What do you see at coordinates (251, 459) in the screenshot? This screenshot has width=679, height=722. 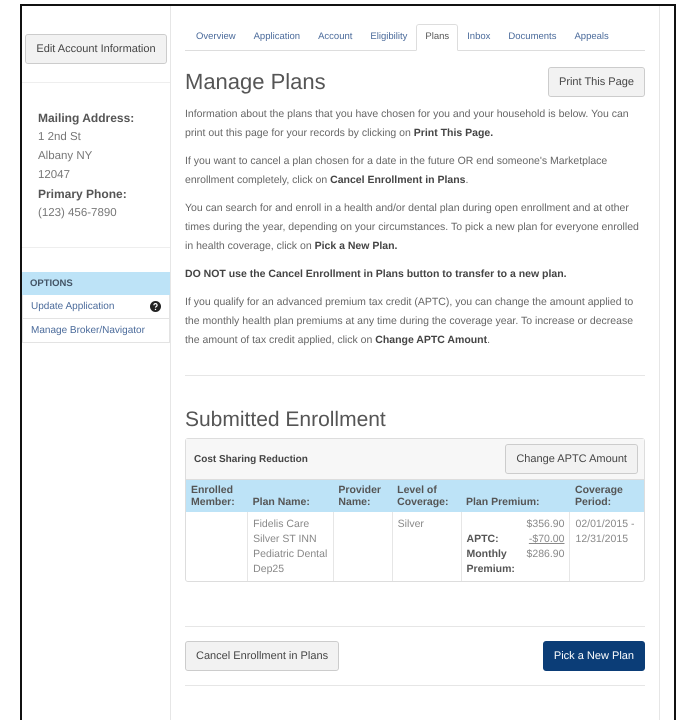 I see `panel-title: Cost Sharing Reduction` at bounding box center [251, 459].